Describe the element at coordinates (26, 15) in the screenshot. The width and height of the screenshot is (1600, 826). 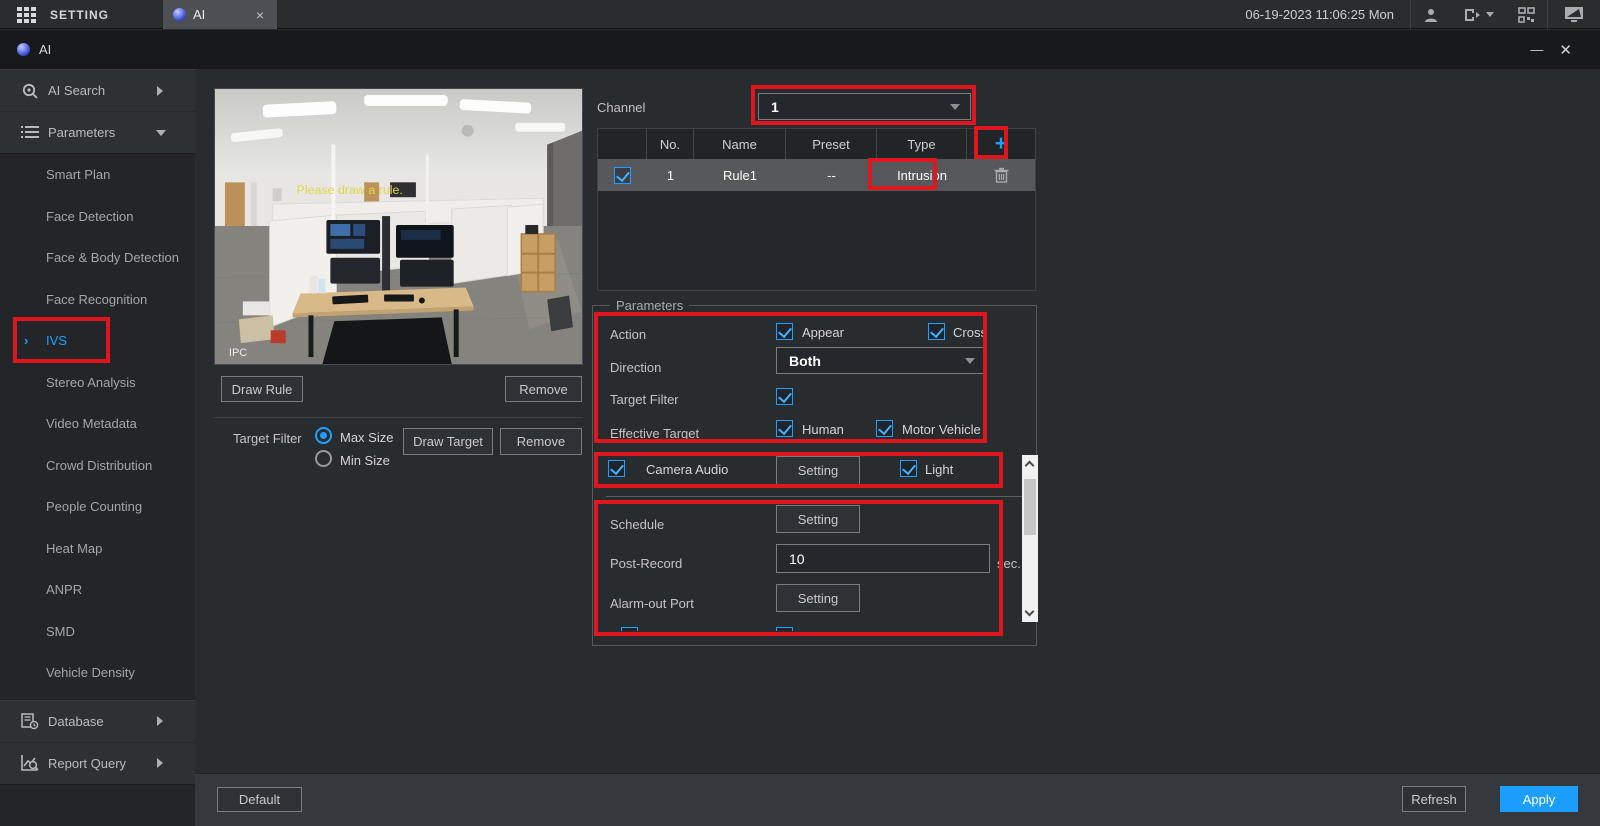
I see `main-menu-grid-icon` at that location.